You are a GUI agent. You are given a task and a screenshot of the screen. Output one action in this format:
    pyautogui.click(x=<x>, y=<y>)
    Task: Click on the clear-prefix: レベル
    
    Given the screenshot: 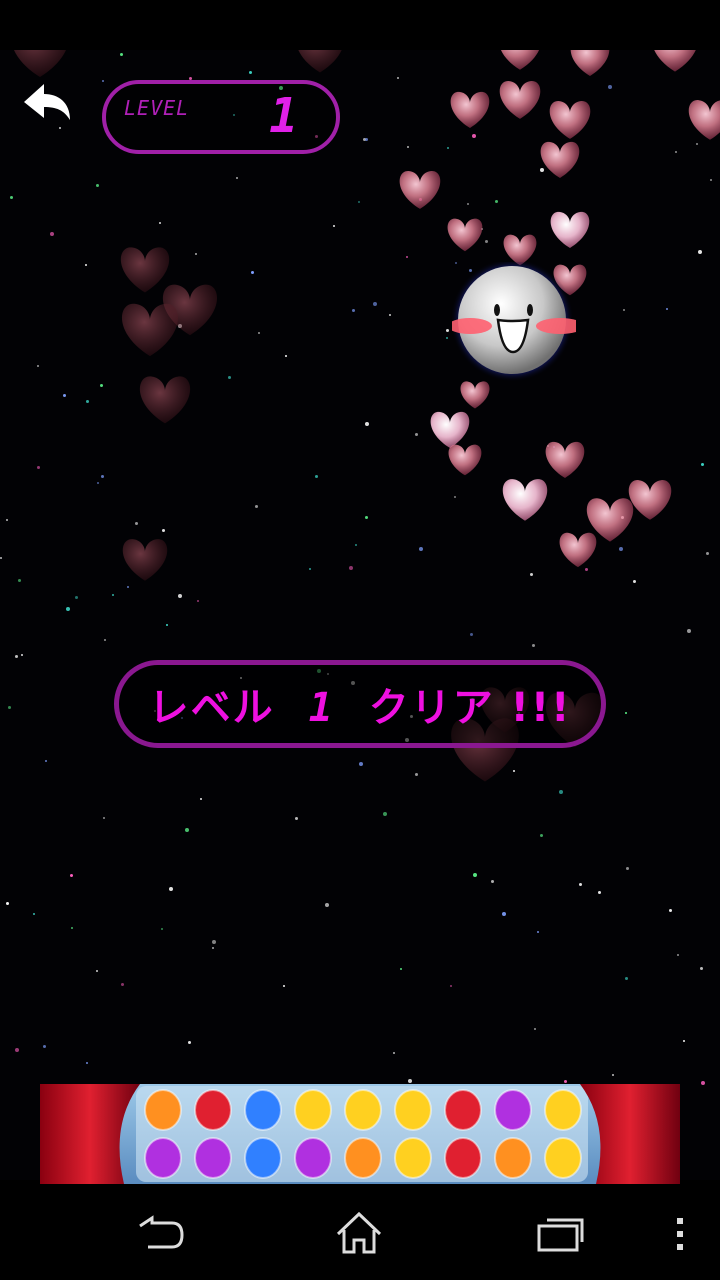 What is the action you would take?
    pyautogui.click(x=211, y=708)
    